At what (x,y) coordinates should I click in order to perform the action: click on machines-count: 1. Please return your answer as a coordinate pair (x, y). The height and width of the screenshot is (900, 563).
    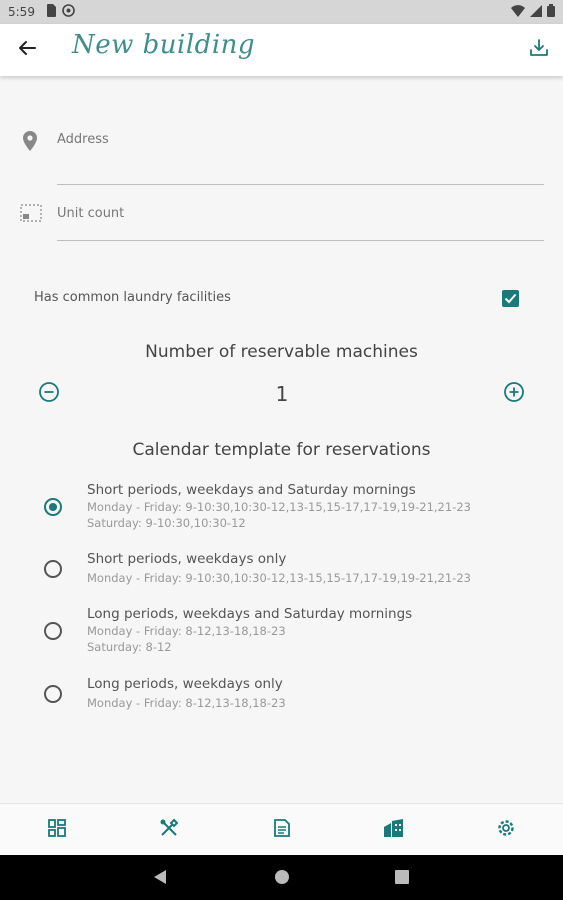
    Looking at the image, I should click on (282, 394).